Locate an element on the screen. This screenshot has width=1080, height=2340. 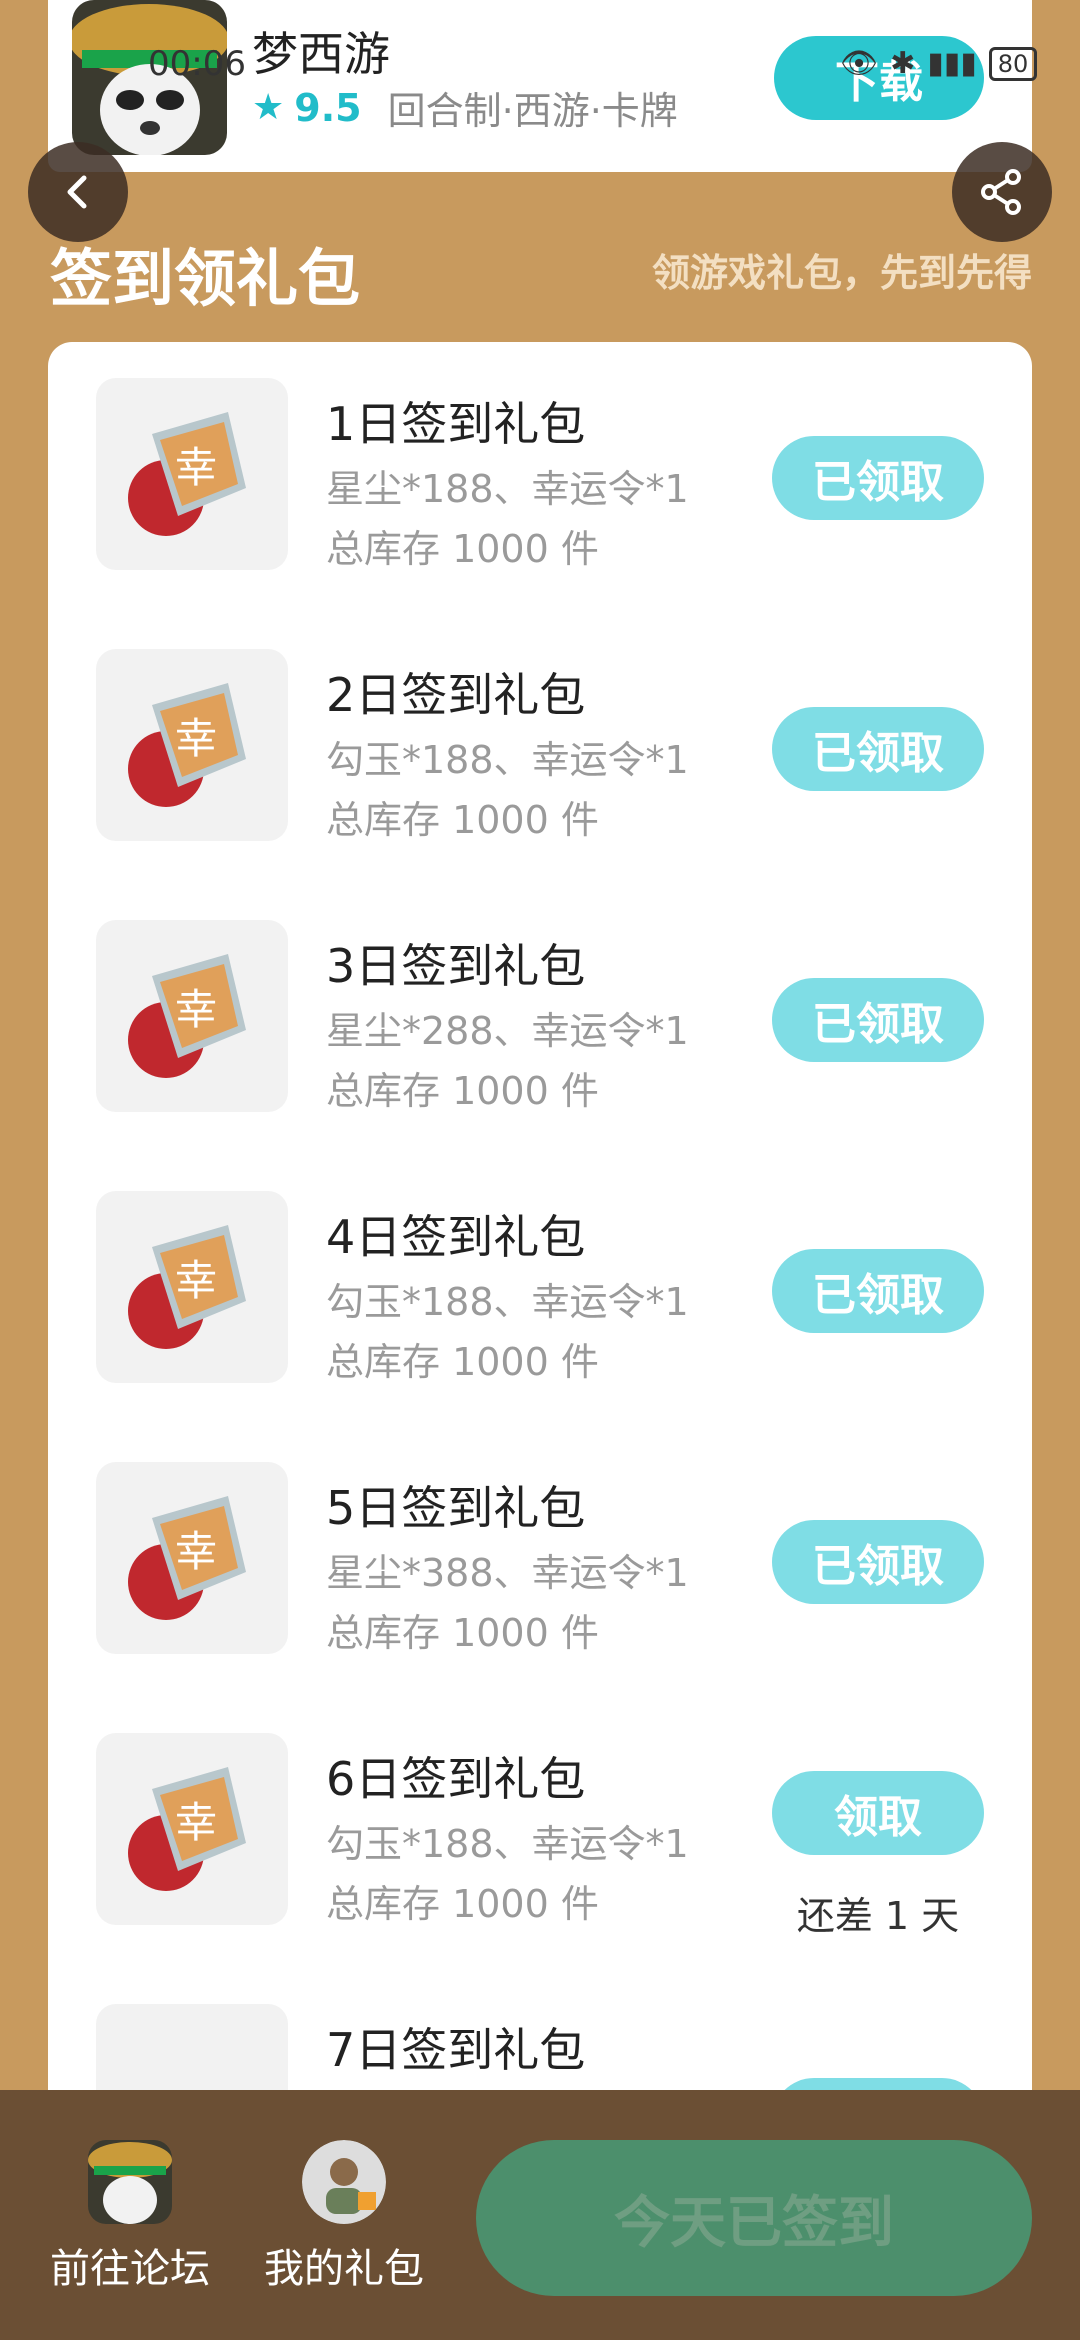
gift-items: 星尘*188、幸运令*1 is located at coordinates (507, 489).